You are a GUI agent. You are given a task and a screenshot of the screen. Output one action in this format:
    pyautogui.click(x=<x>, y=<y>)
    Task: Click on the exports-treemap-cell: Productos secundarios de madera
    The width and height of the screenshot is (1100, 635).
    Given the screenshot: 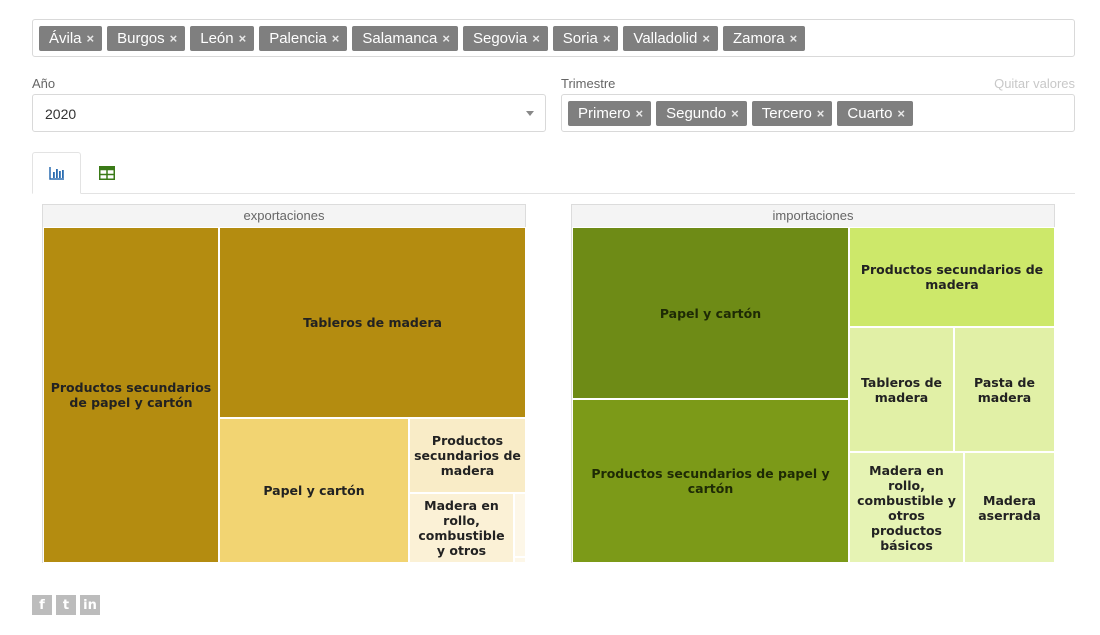 What is the action you would take?
    pyautogui.click(x=467, y=455)
    